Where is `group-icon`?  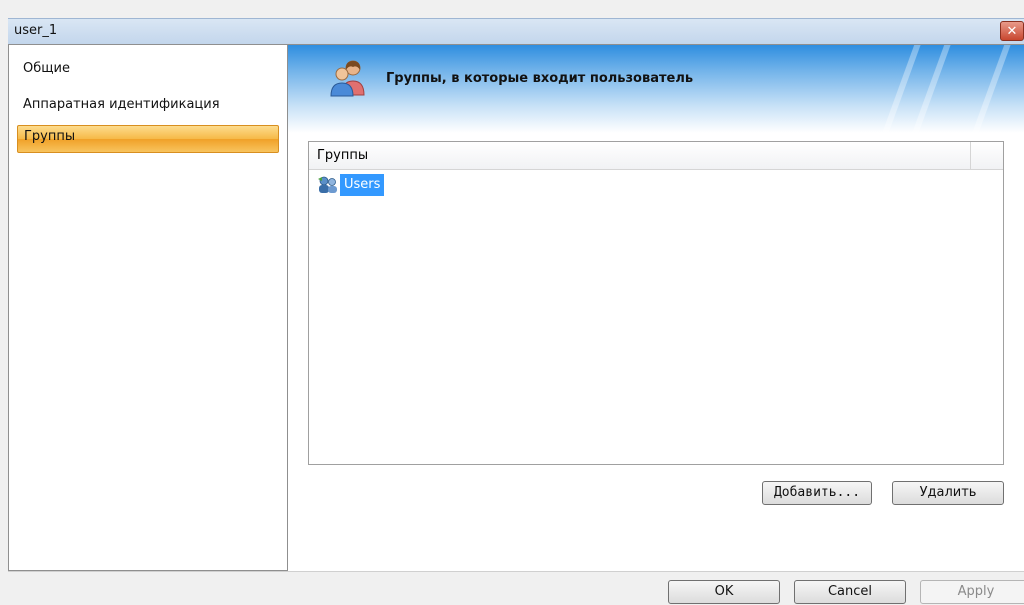 group-icon is located at coordinates (327, 184).